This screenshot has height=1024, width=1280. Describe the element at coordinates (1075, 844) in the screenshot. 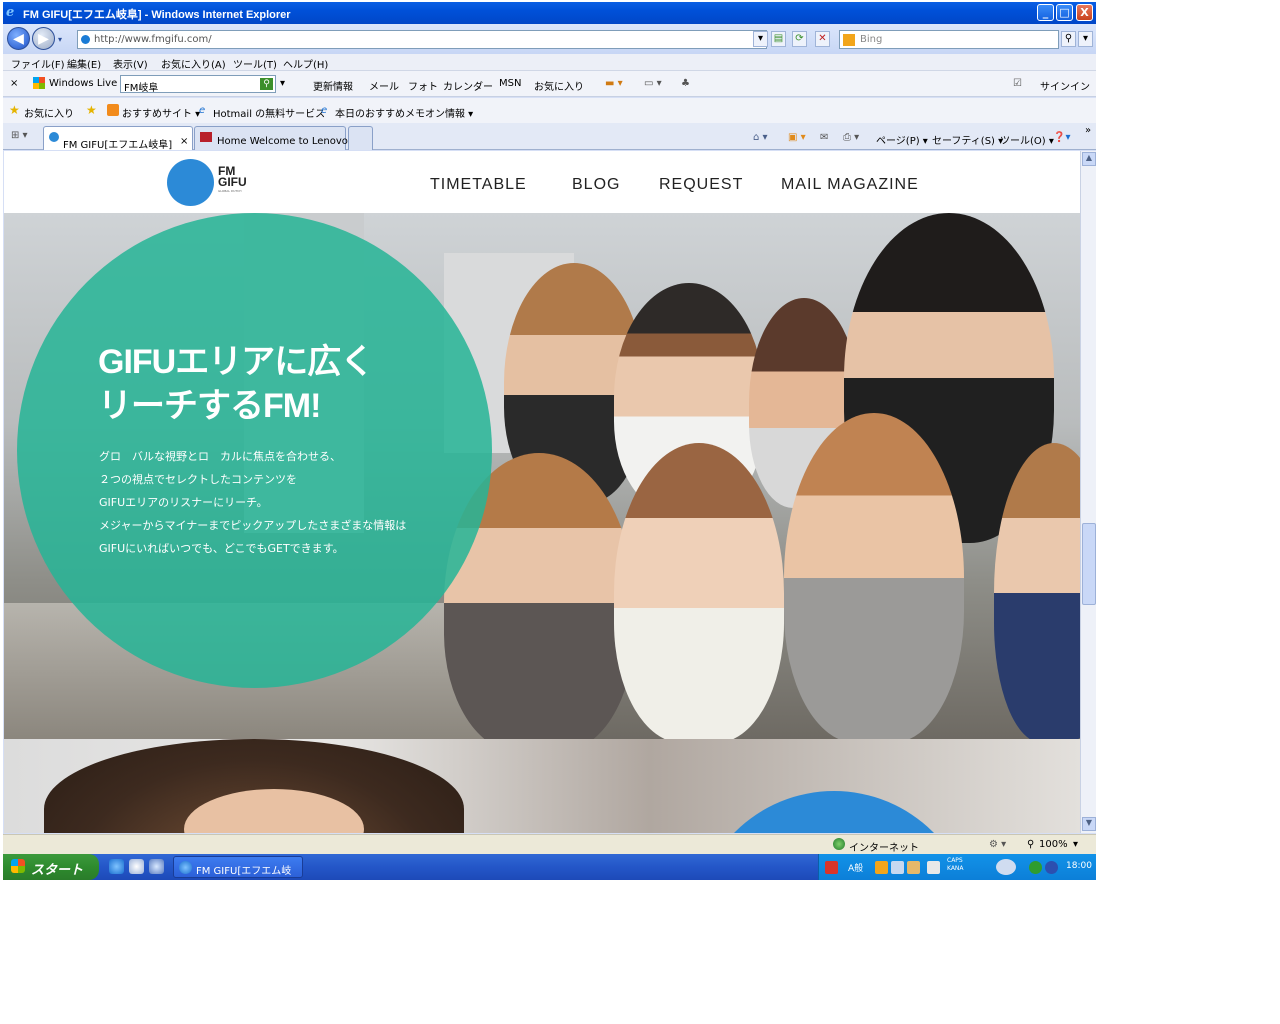

I see `zoom-dropdown-icon: ▾` at that location.